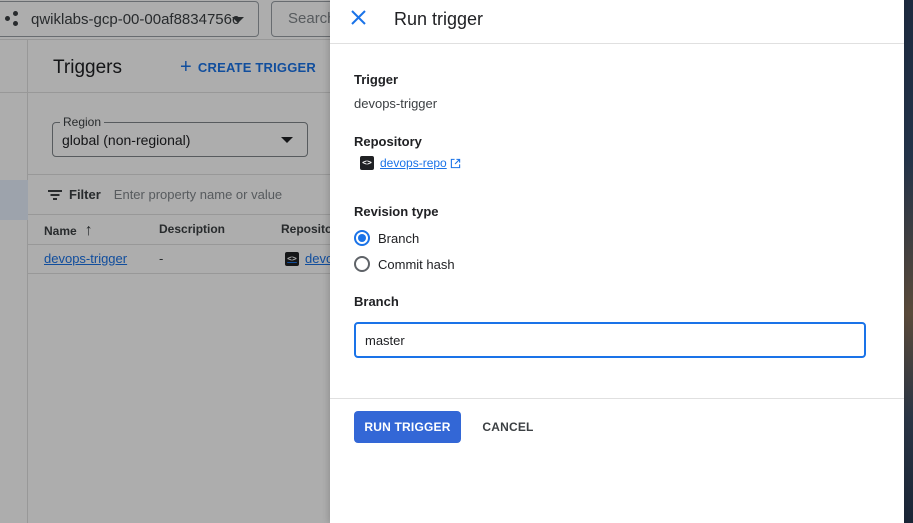 This screenshot has height=523, width=913. Describe the element at coordinates (396, 211) in the screenshot. I see `revision-type-label: Revision type` at that location.